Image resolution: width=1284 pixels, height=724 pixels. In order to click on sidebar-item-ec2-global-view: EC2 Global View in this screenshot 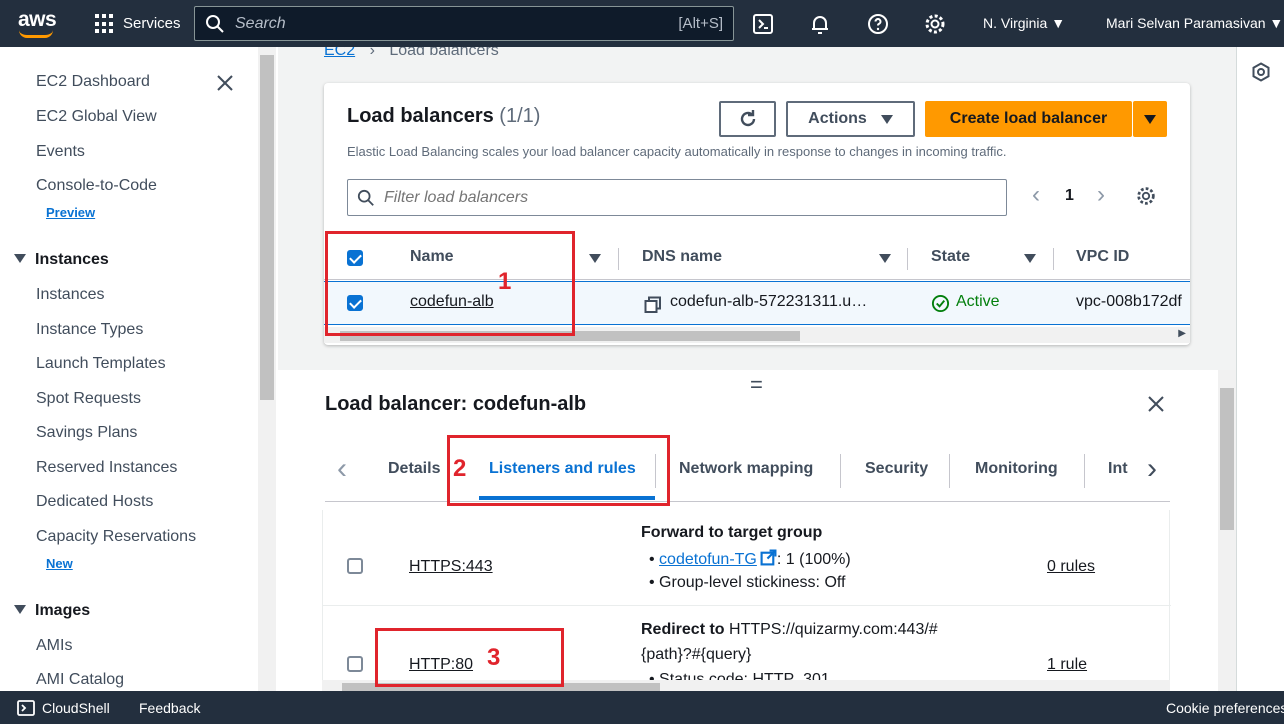, I will do `click(96, 117)`.